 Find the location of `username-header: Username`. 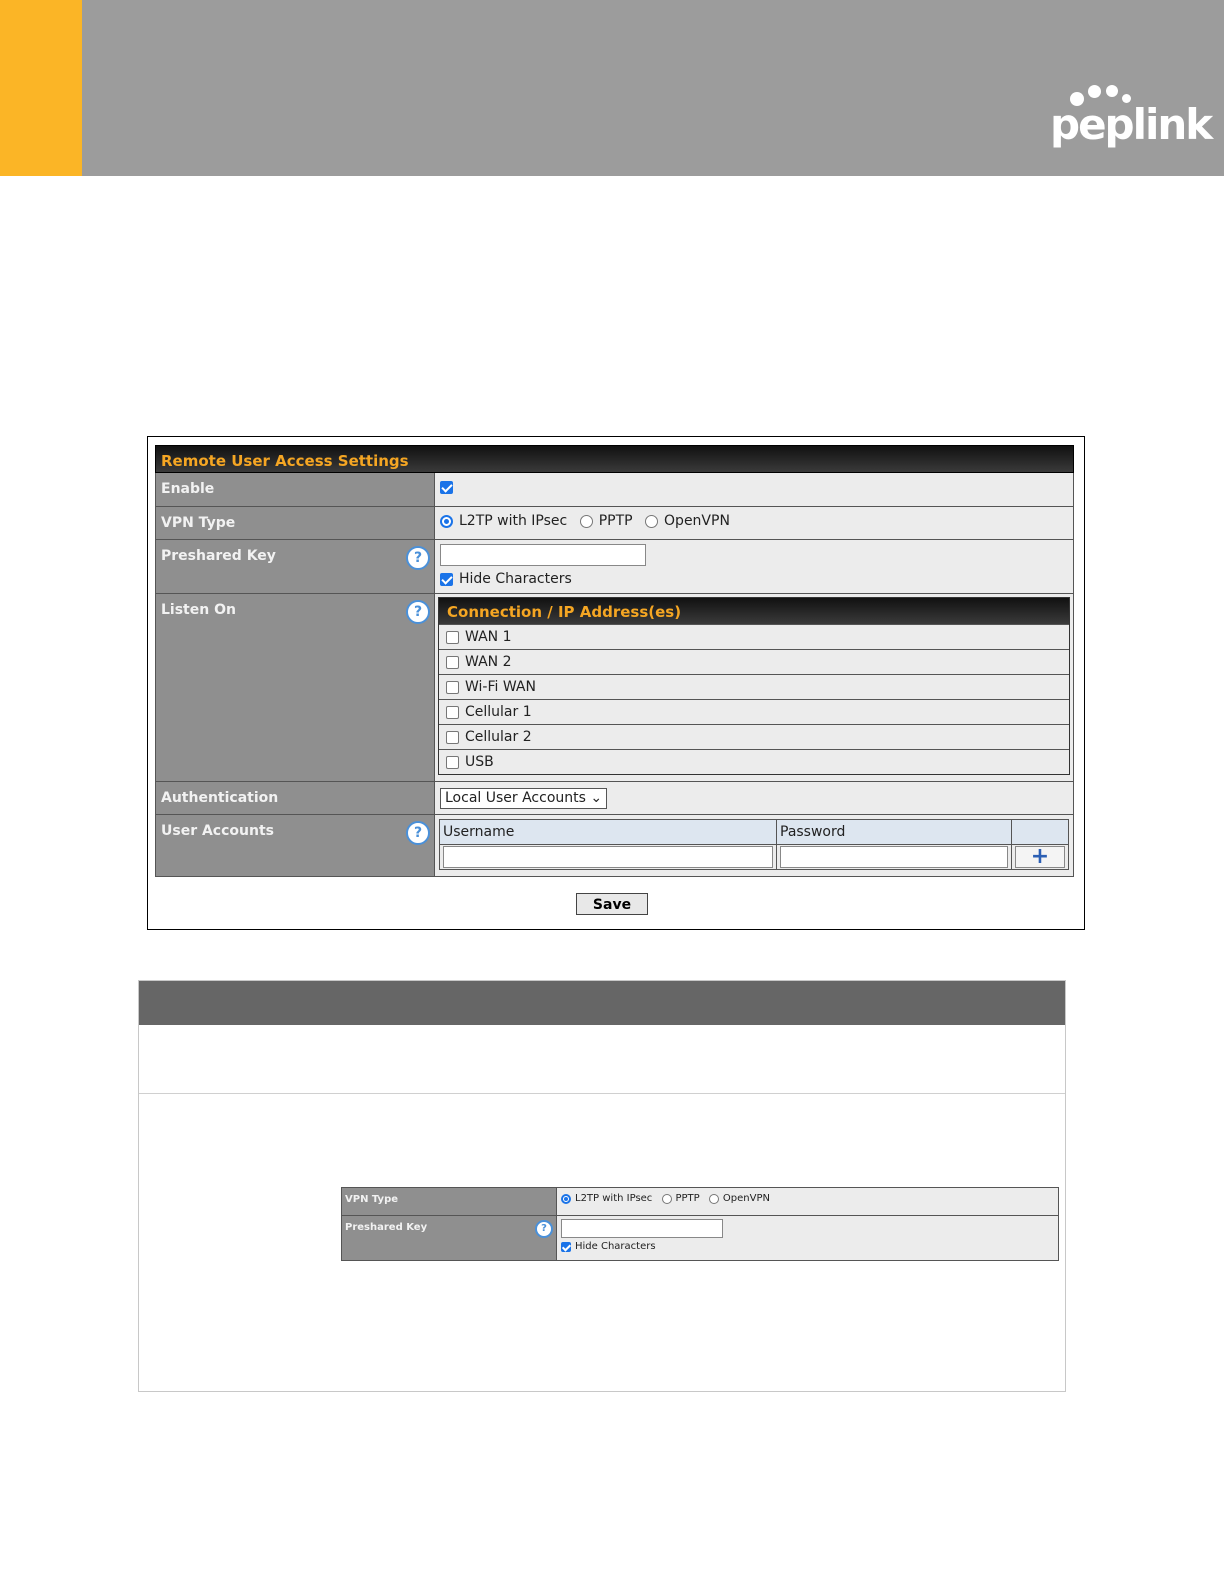

username-header: Username is located at coordinates (608, 832).